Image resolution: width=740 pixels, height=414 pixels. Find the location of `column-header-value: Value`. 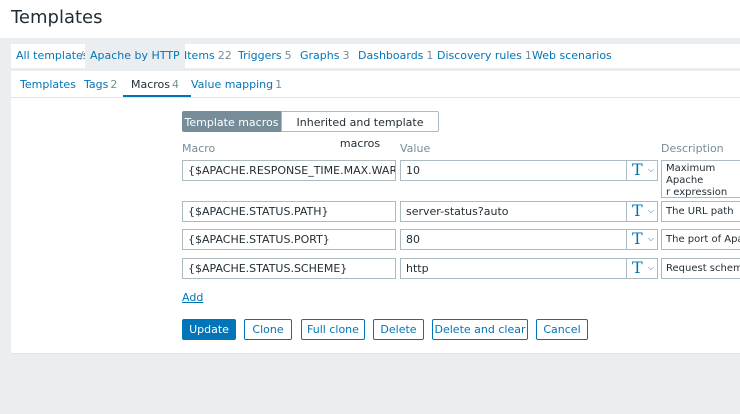

column-header-value: Value is located at coordinates (415, 148).